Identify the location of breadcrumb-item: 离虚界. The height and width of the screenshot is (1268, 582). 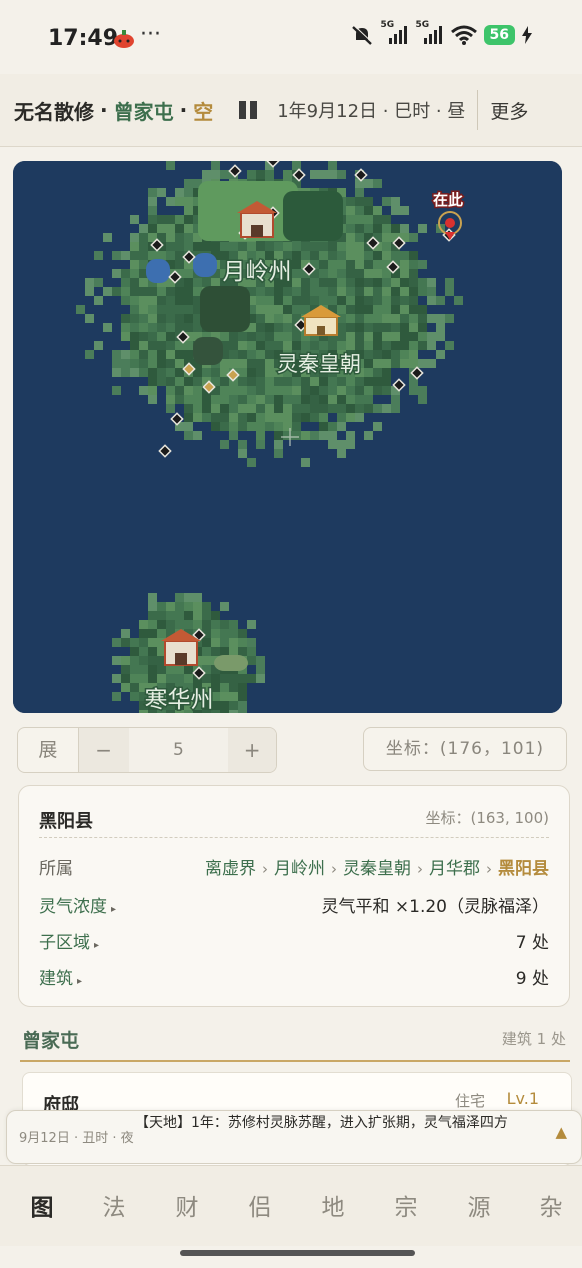
(230, 869).